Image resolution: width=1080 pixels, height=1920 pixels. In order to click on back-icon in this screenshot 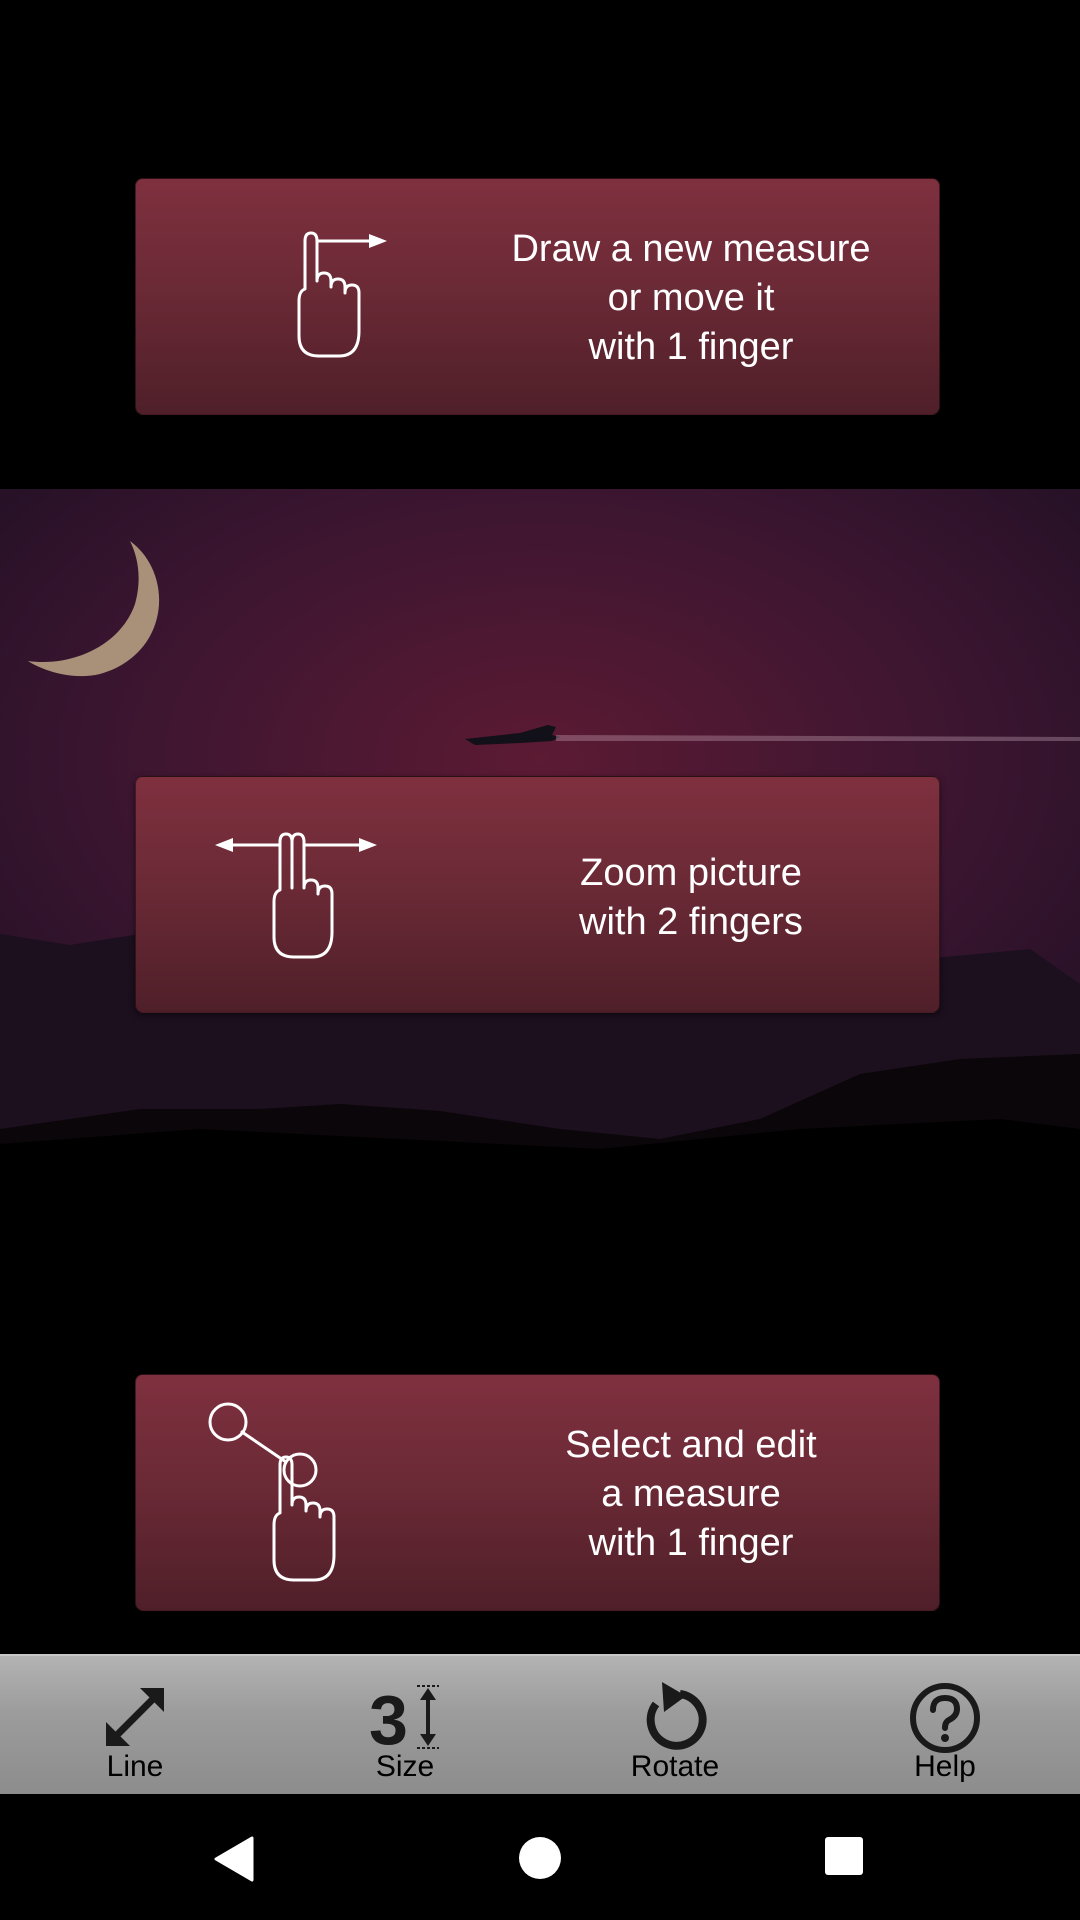, I will do `click(234, 1859)`.